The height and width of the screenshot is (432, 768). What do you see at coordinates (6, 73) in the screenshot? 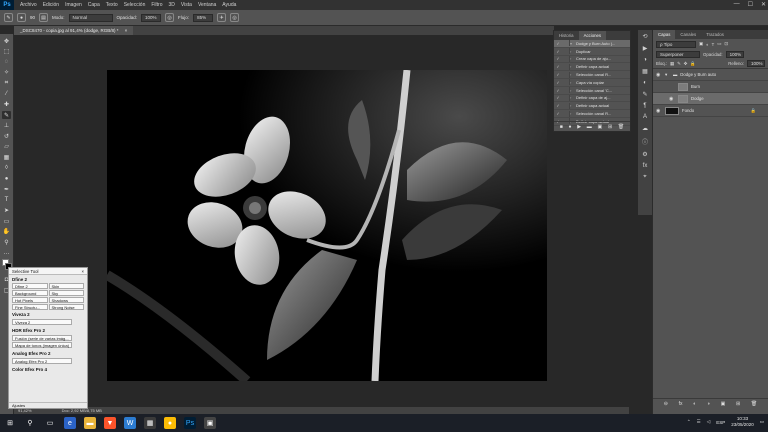
I see `quick-select-tool-icon: ✧` at bounding box center [6, 73].